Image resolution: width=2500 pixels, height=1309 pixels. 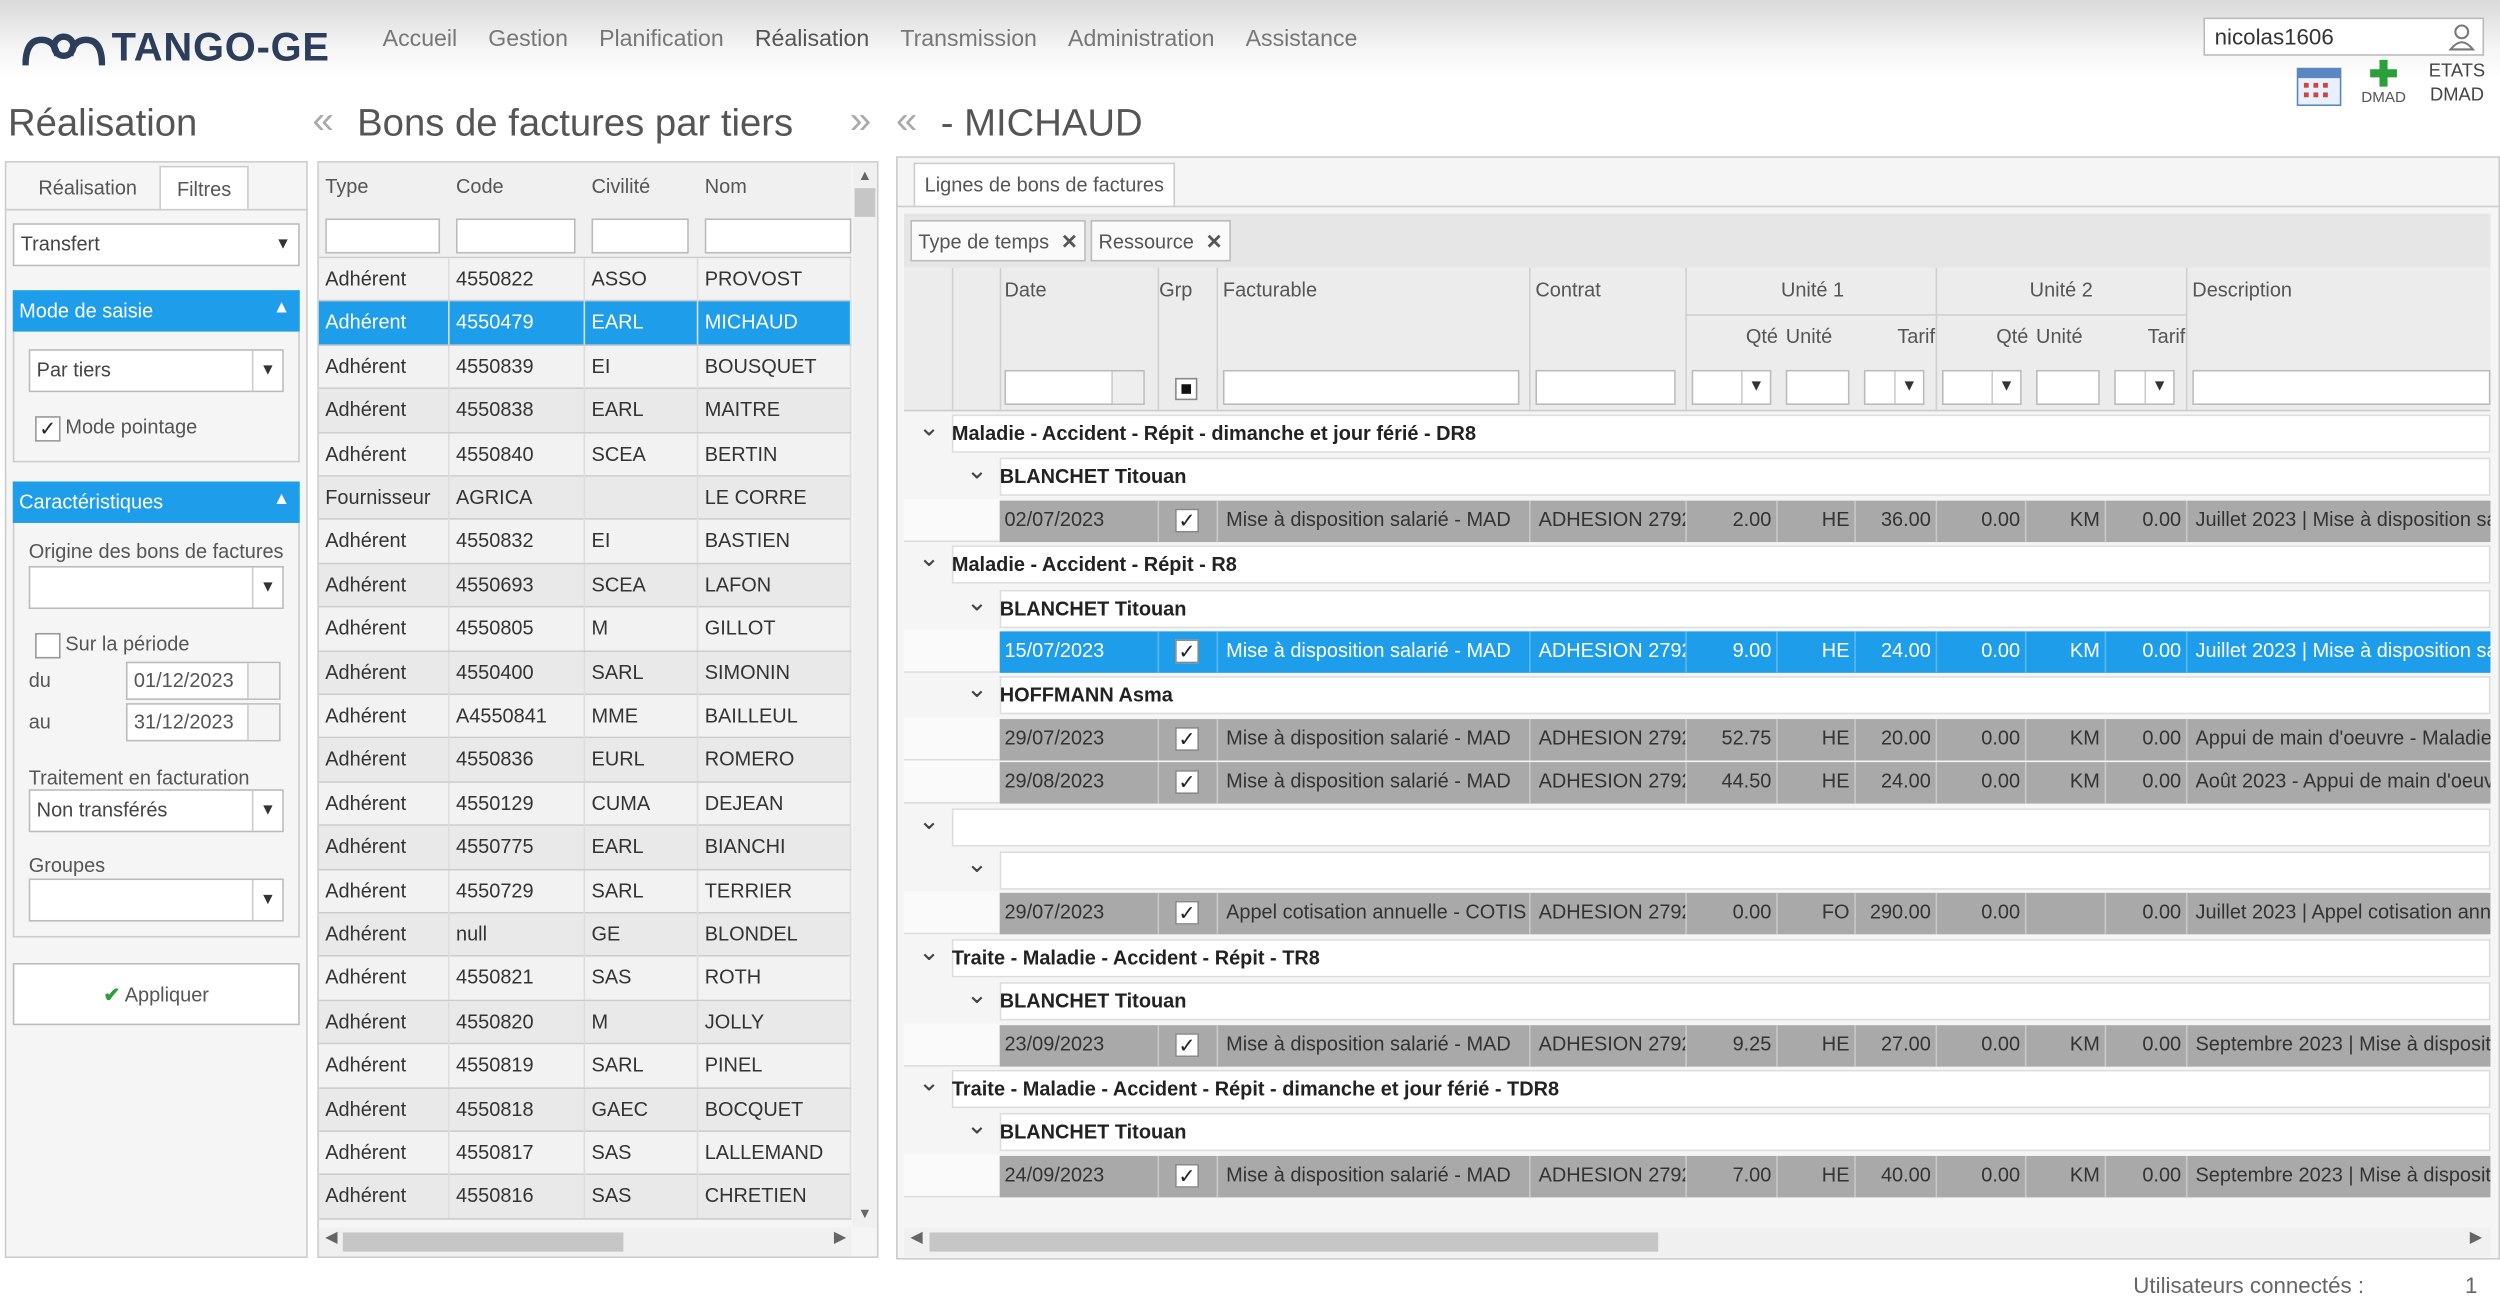 I want to click on filter-tarif1-input: ▼, so click(x=1894, y=387).